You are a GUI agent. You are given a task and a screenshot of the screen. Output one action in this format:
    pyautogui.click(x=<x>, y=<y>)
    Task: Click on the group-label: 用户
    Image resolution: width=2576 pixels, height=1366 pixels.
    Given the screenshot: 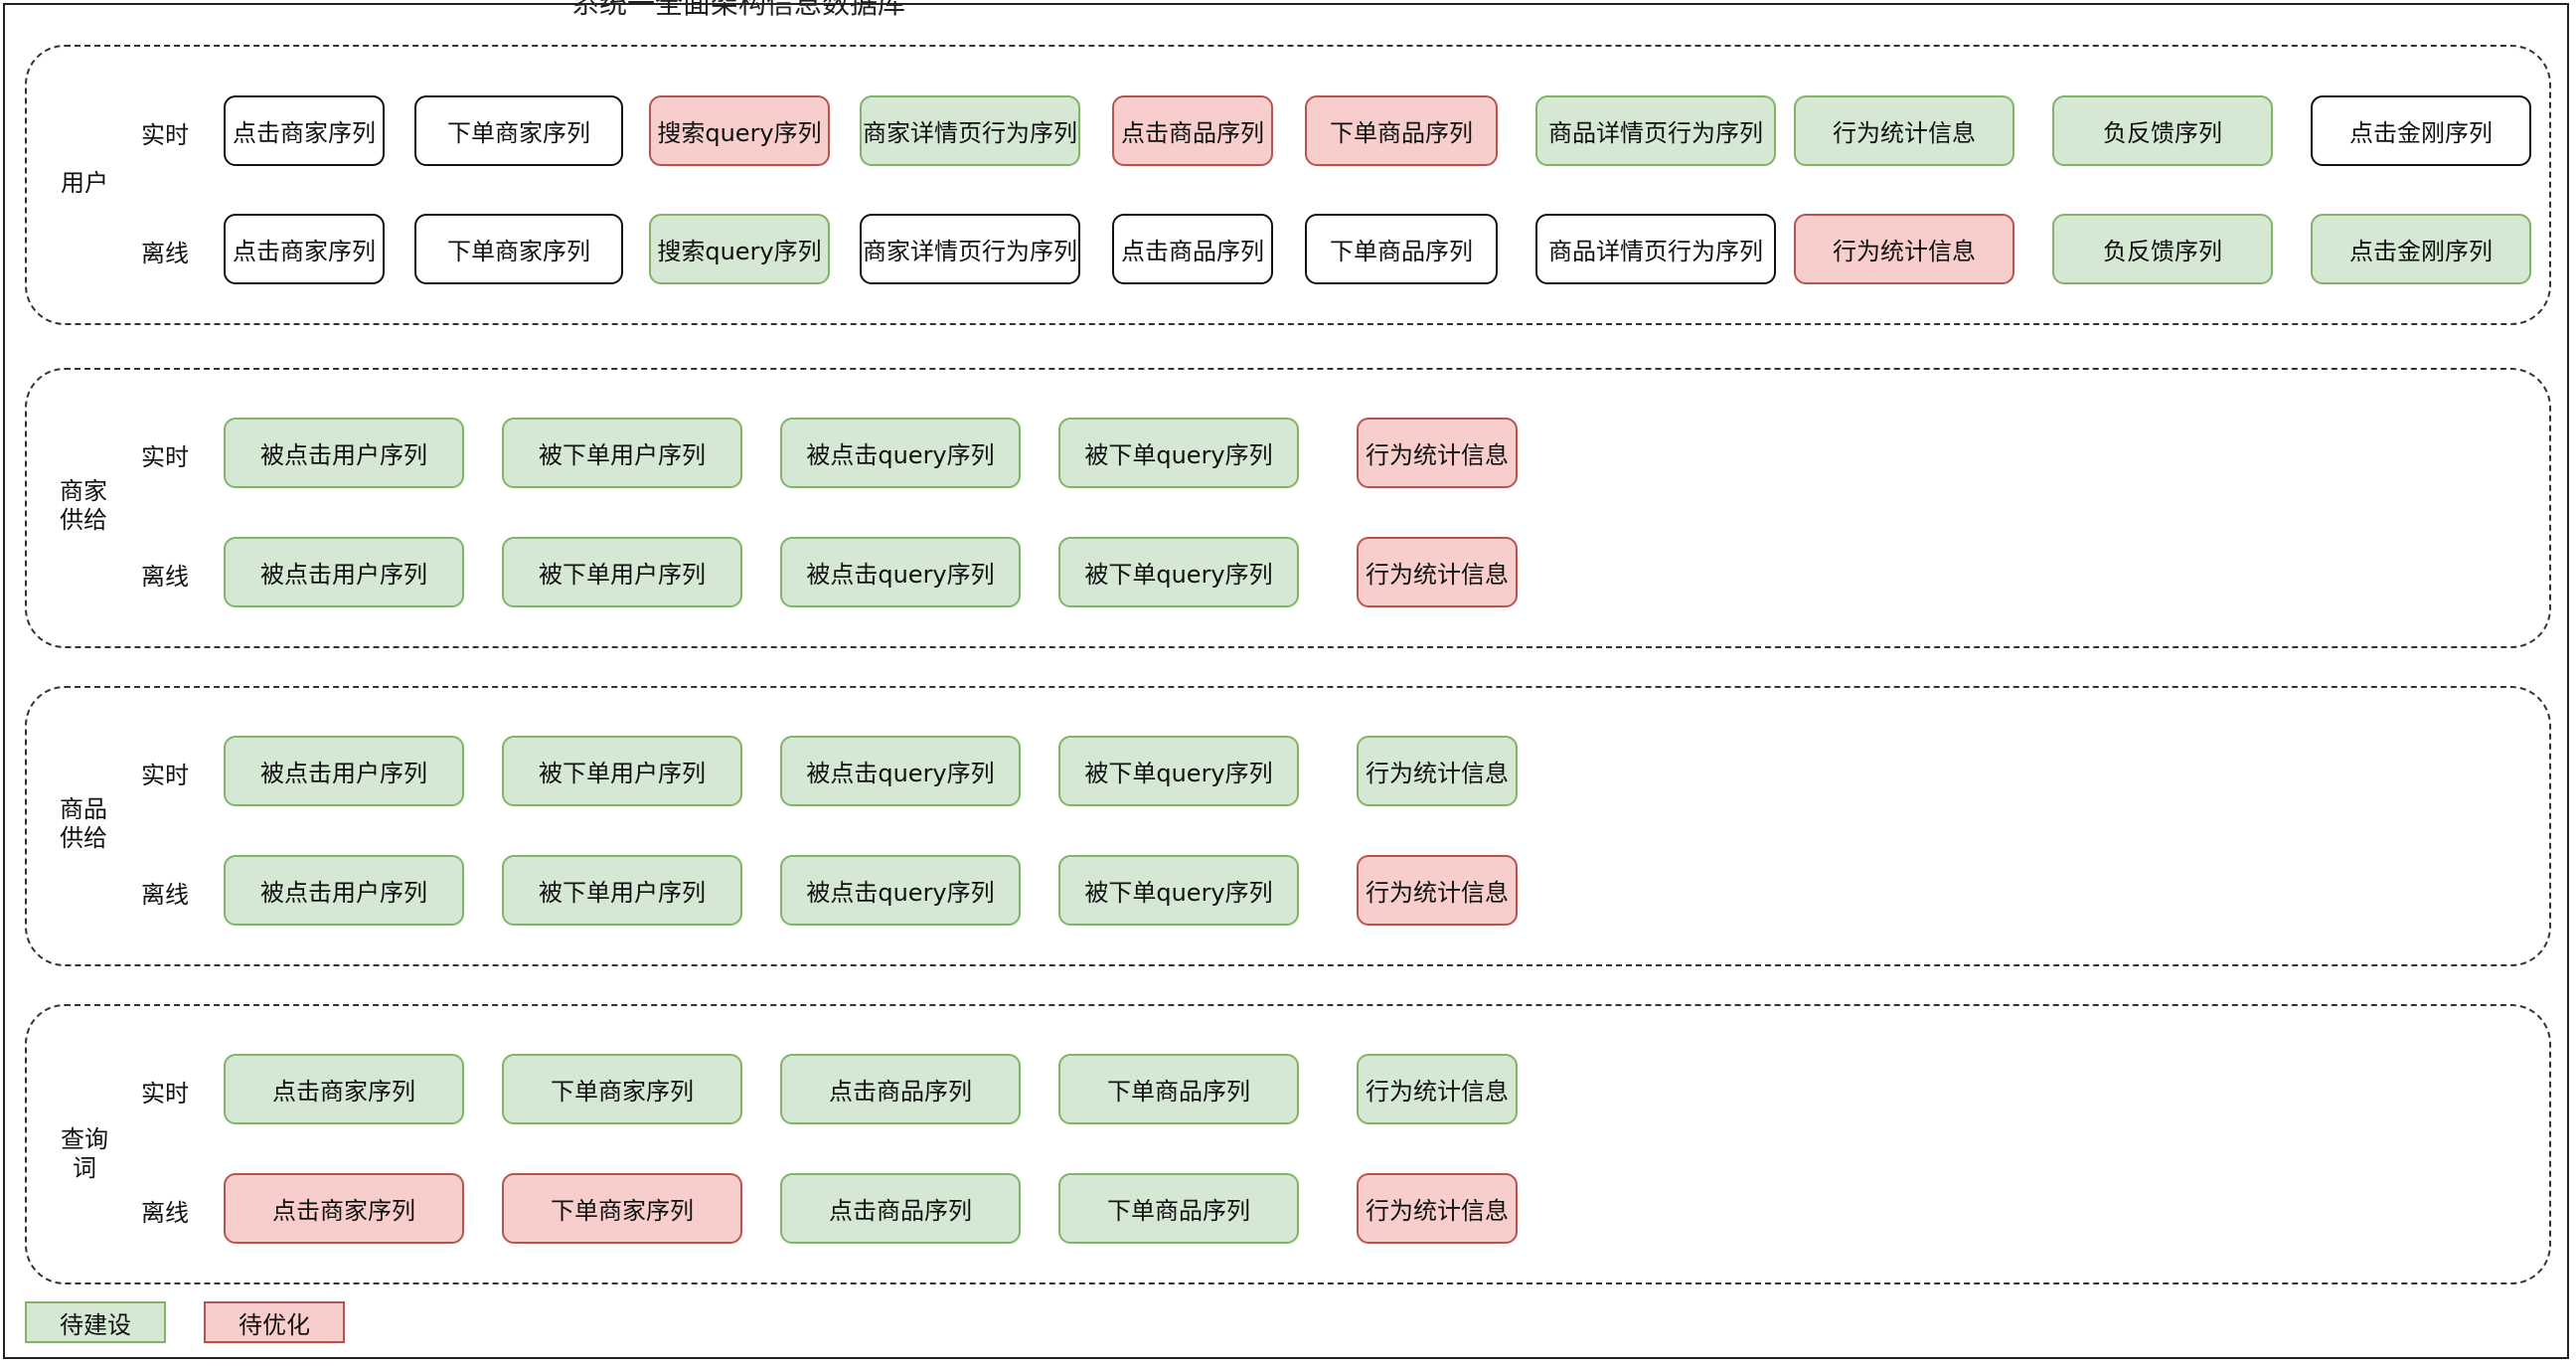 What is the action you would take?
    pyautogui.click(x=84, y=183)
    